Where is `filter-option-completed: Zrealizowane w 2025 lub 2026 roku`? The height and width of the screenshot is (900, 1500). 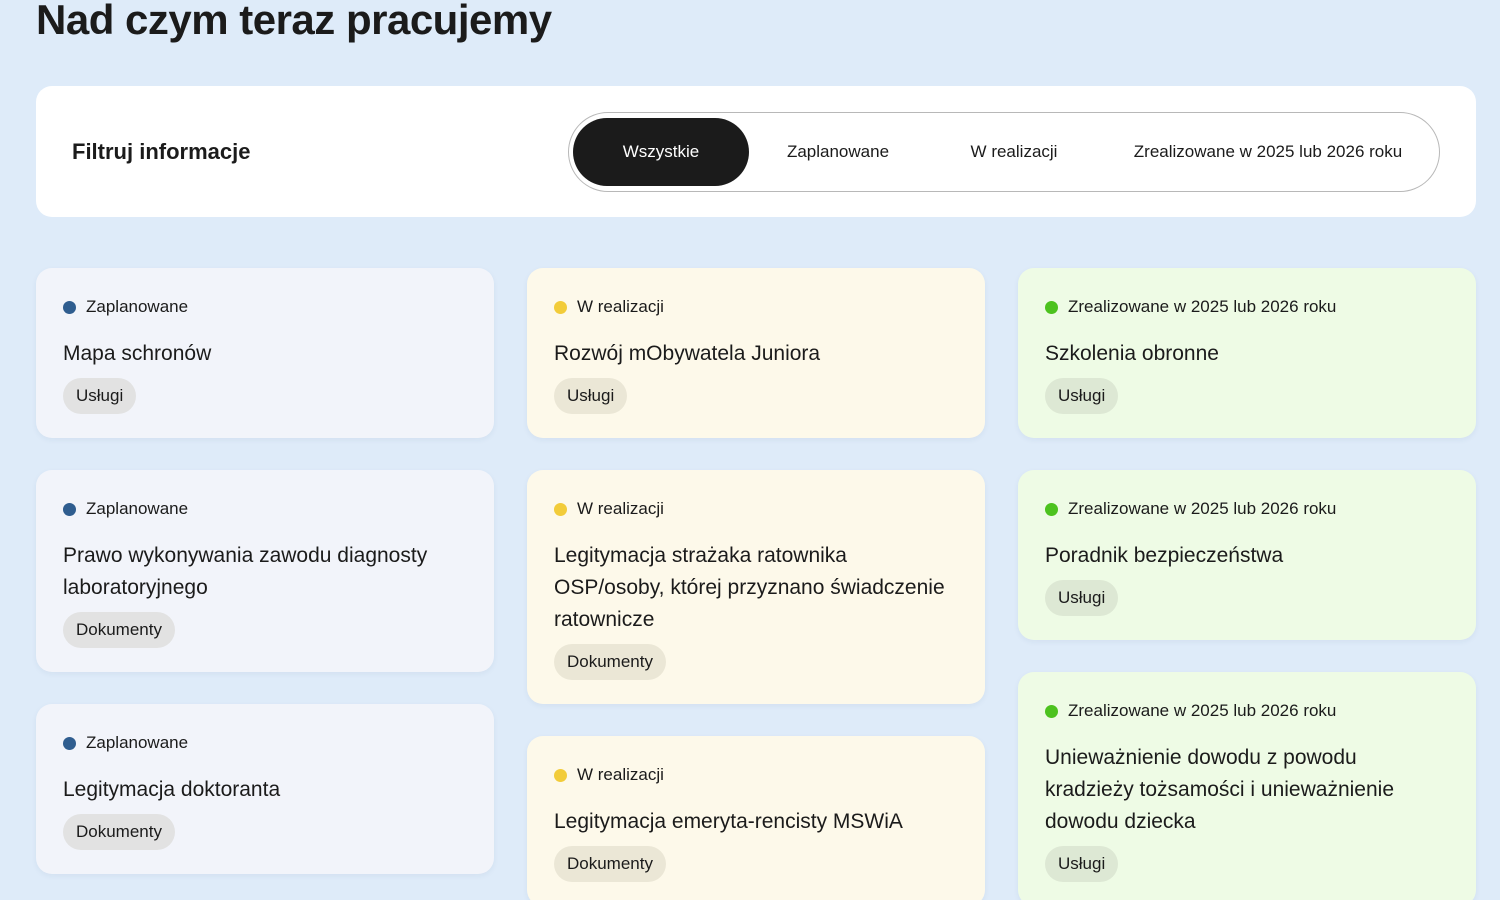
filter-option-completed: Zrealizowane w 2025 lub 2026 roku is located at coordinates (1268, 152).